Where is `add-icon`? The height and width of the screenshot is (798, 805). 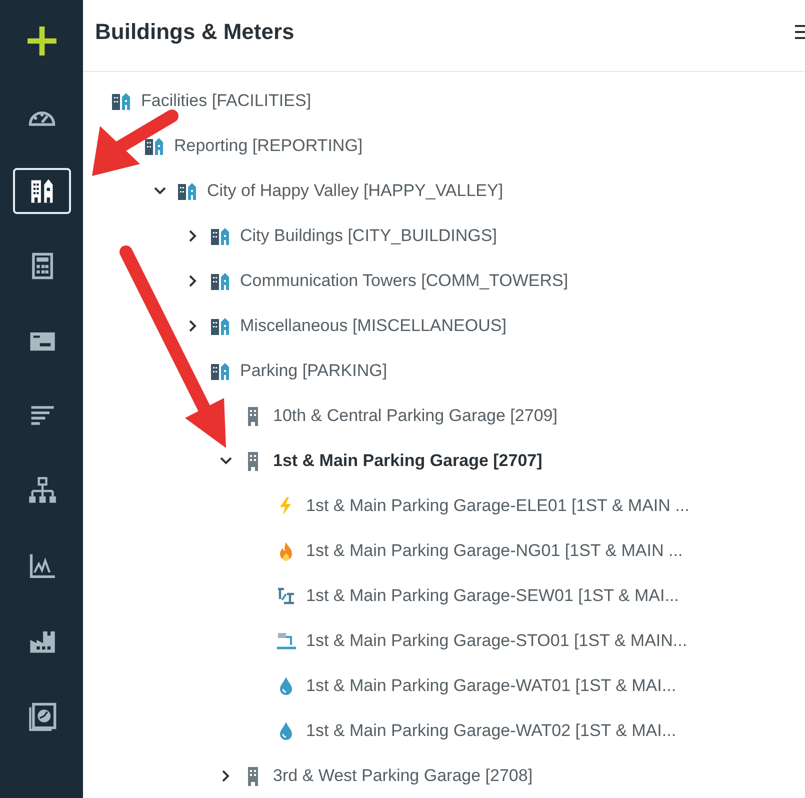
add-icon is located at coordinates (41, 41).